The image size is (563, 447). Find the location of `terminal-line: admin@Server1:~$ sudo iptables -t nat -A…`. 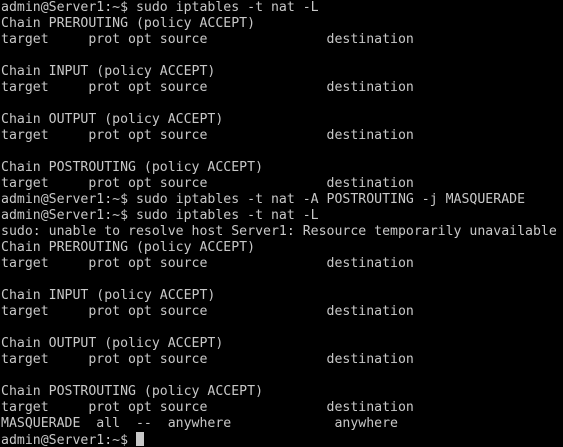

terminal-line: admin@Server1:~$ sudo iptables -t nat -A… is located at coordinates (263, 199).